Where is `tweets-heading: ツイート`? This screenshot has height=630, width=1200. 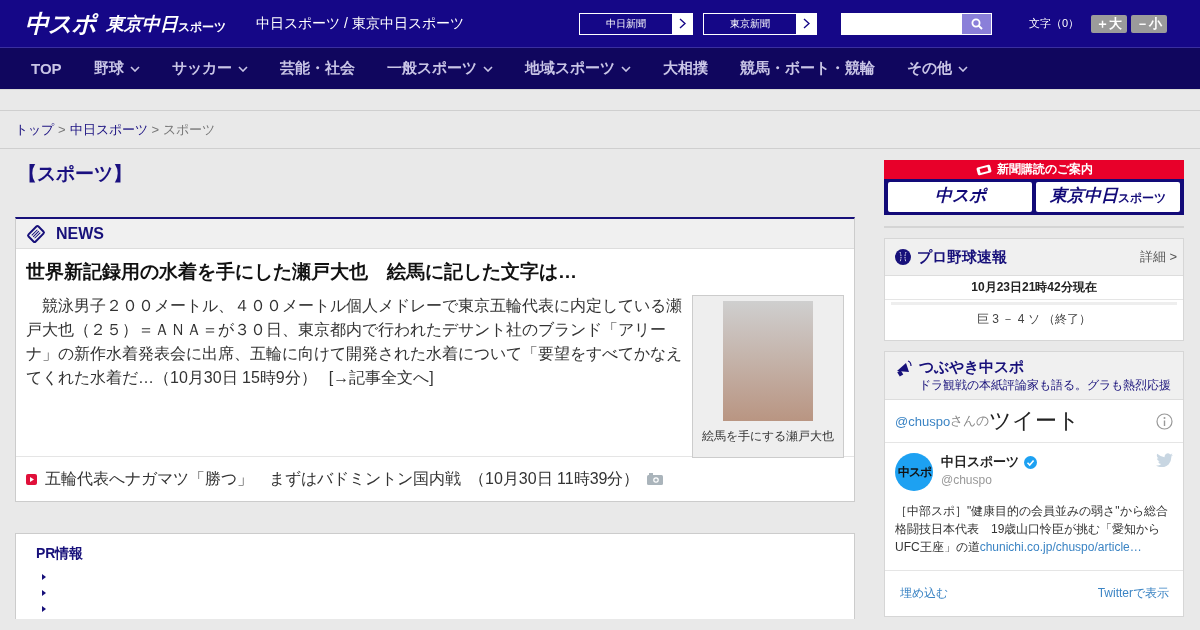 tweets-heading: ツイート is located at coordinates (1035, 421).